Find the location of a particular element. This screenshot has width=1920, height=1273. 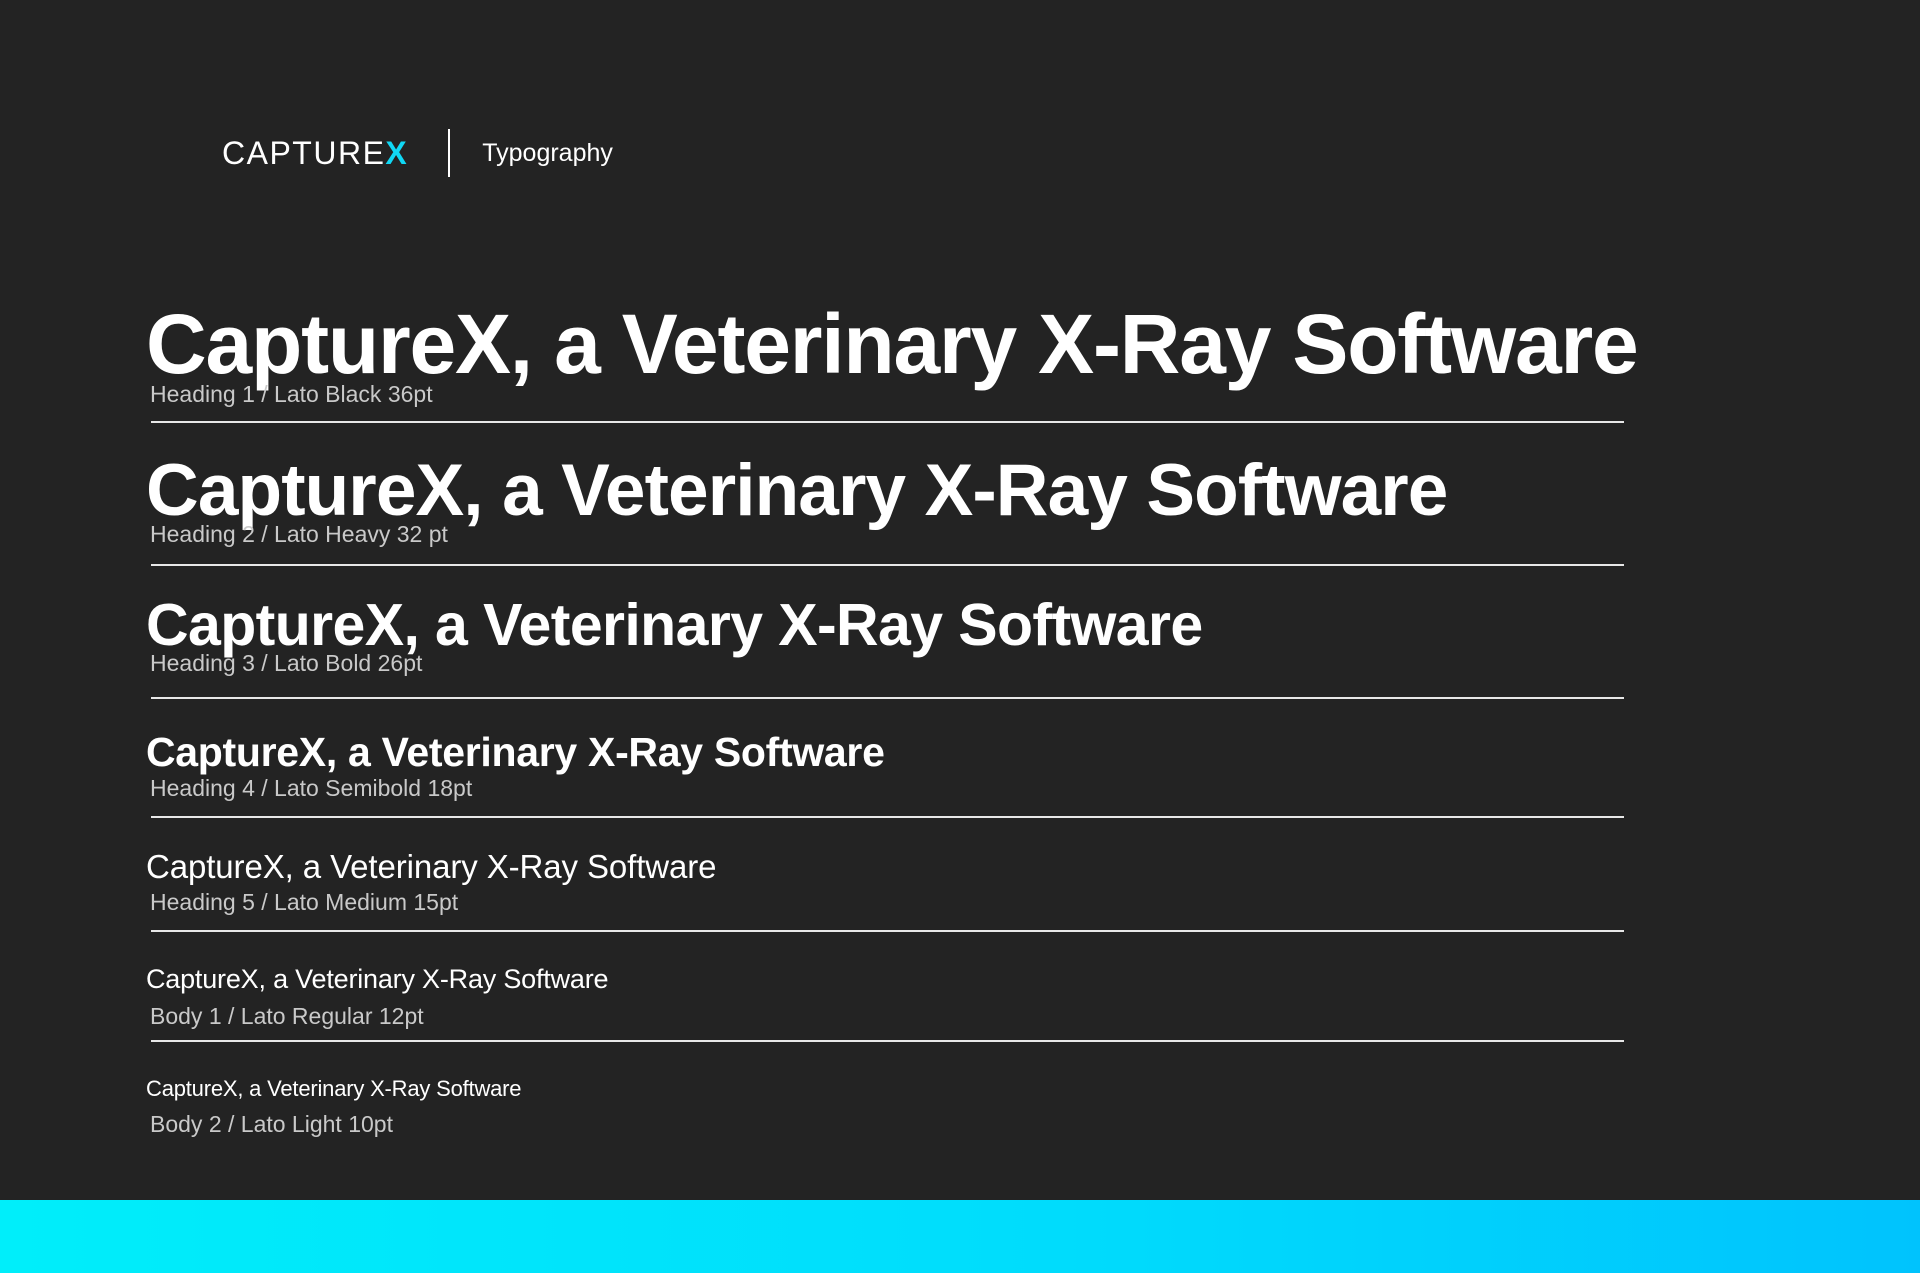

specimen-caption: Heading 5 / Lato Medium 15pt is located at coordinates (304, 902).